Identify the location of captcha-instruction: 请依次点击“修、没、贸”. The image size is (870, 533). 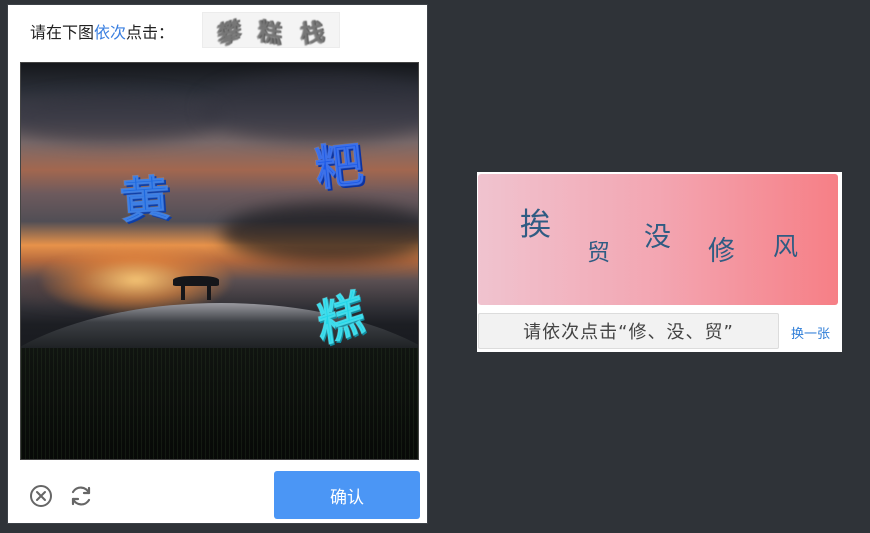
(628, 331).